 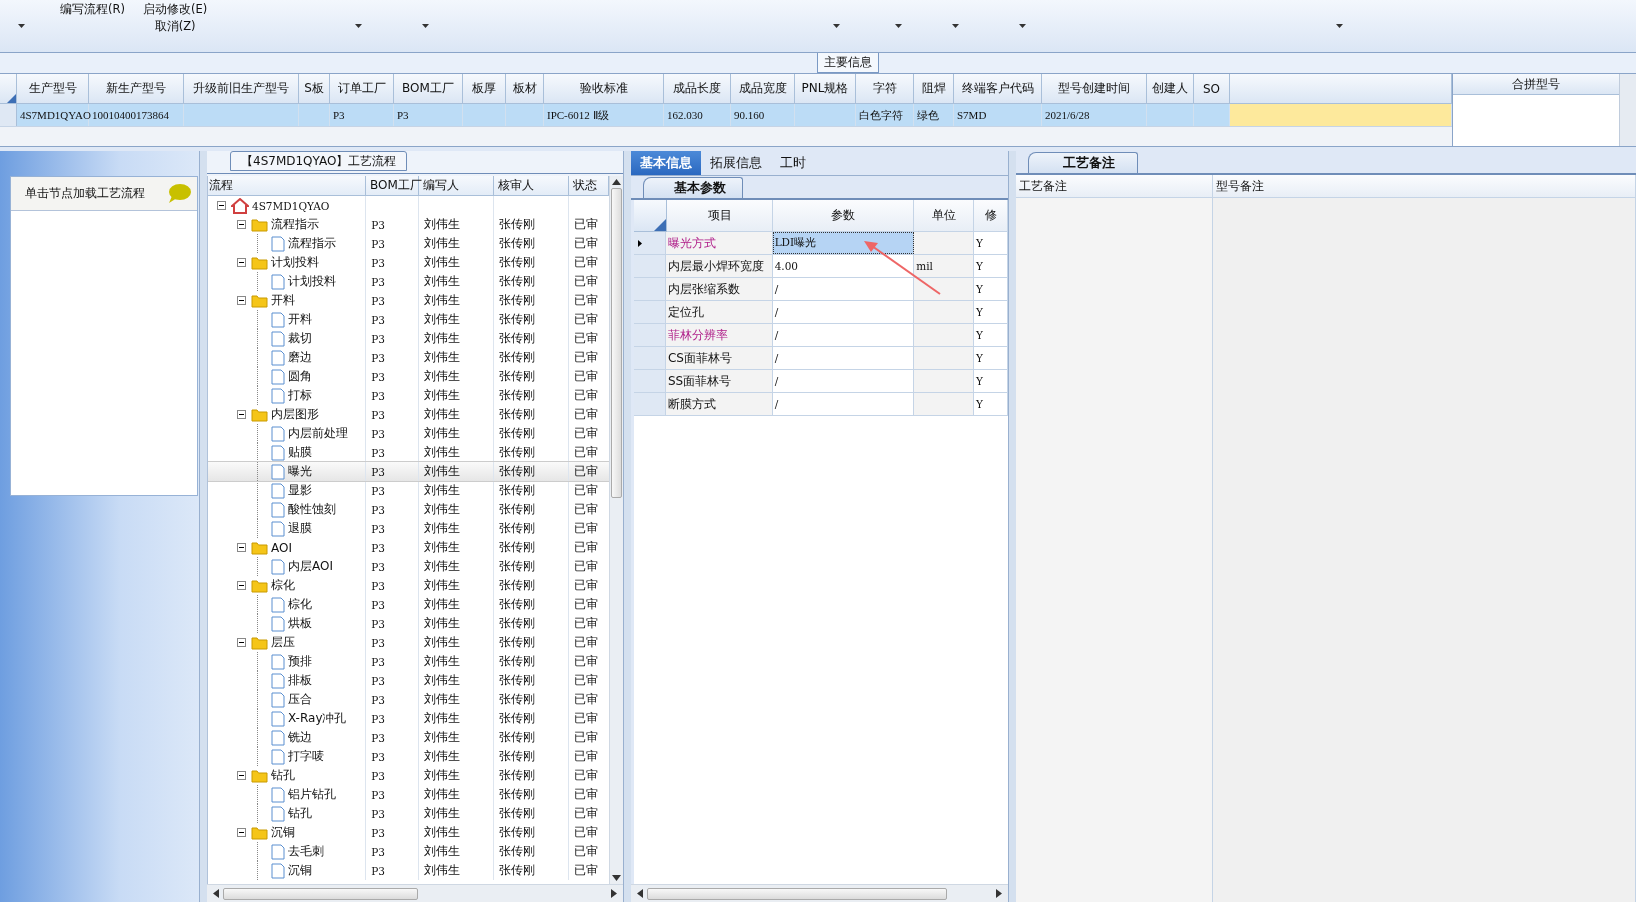 I want to click on tree-row: 去毛刺 P3 刘伟生 张传刚 已审, so click(x=408, y=851).